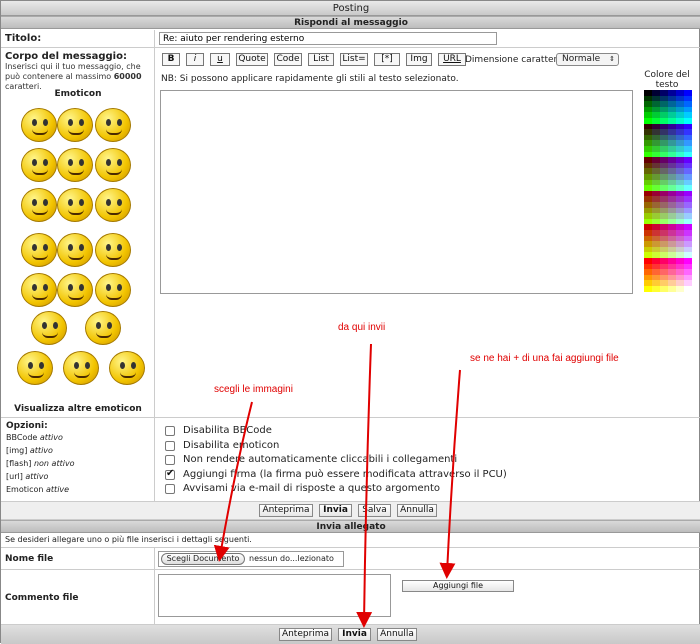 Image resolution: width=700 pixels, height=644 pixels. Describe the element at coordinates (19, 463) in the screenshot. I see `status-name: [flash]` at that location.